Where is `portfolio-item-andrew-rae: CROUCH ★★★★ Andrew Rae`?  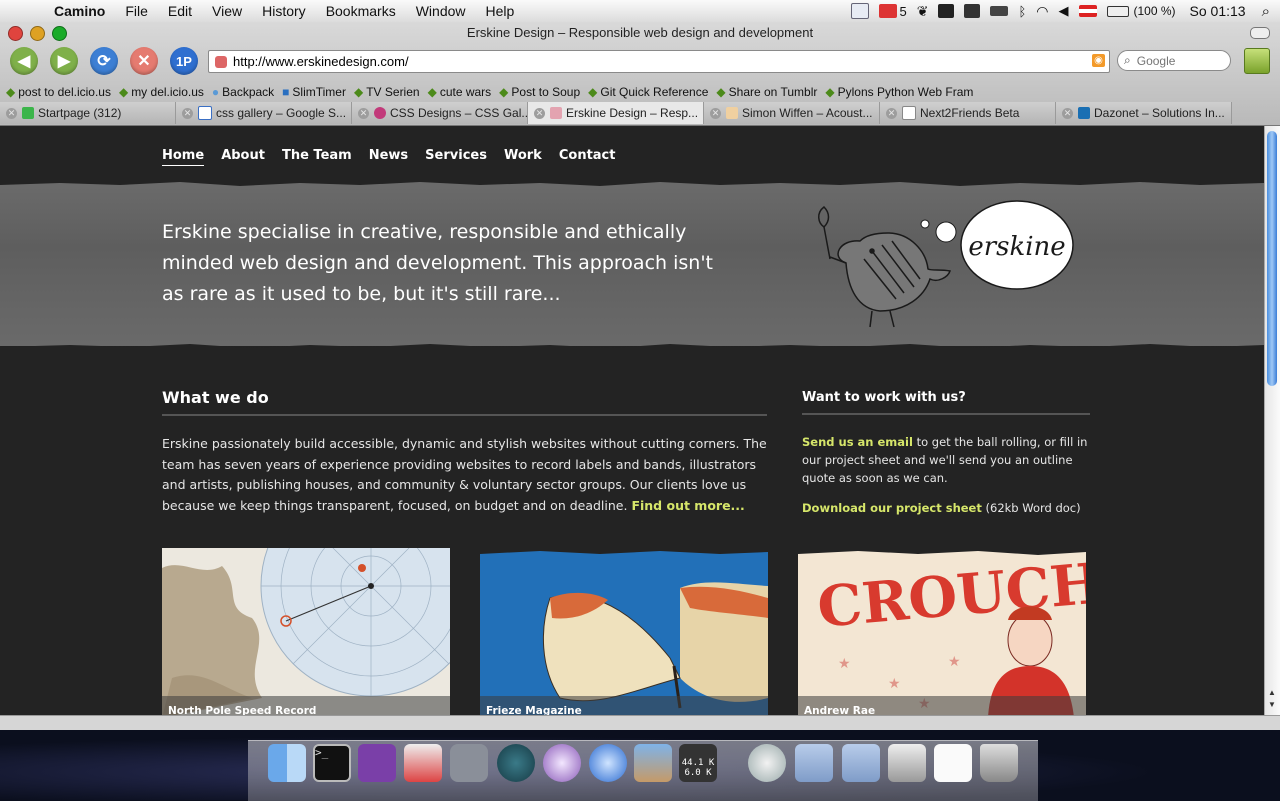 portfolio-item-andrew-rae: CROUCH ★★★★ Andrew Rae is located at coordinates (942, 631).